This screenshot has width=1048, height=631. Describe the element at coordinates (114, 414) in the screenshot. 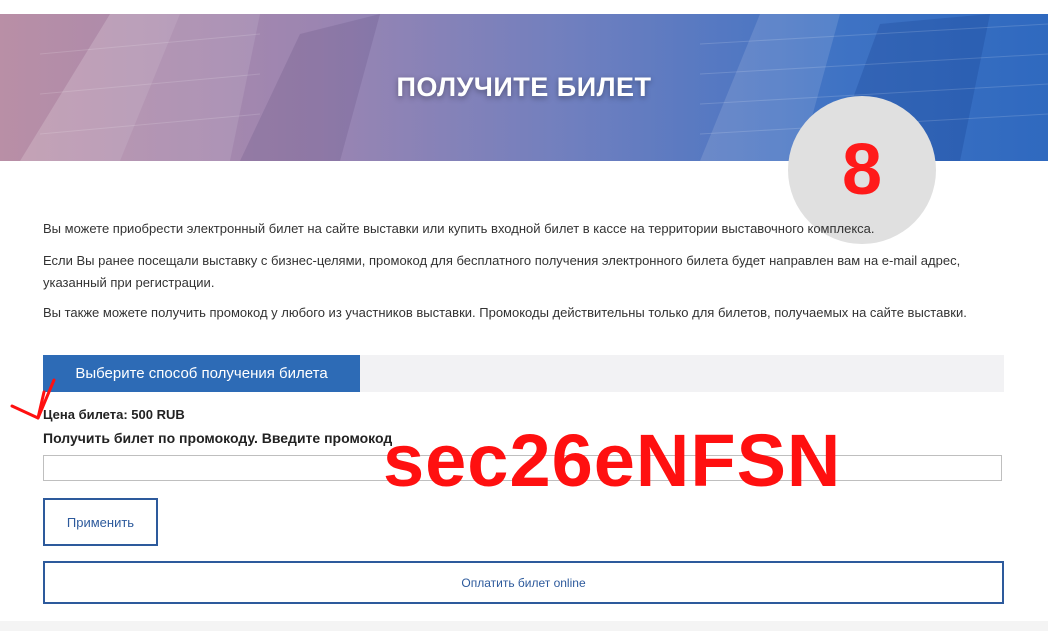

I see `ticket-price: Цена билета: 500 RUB` at that location.